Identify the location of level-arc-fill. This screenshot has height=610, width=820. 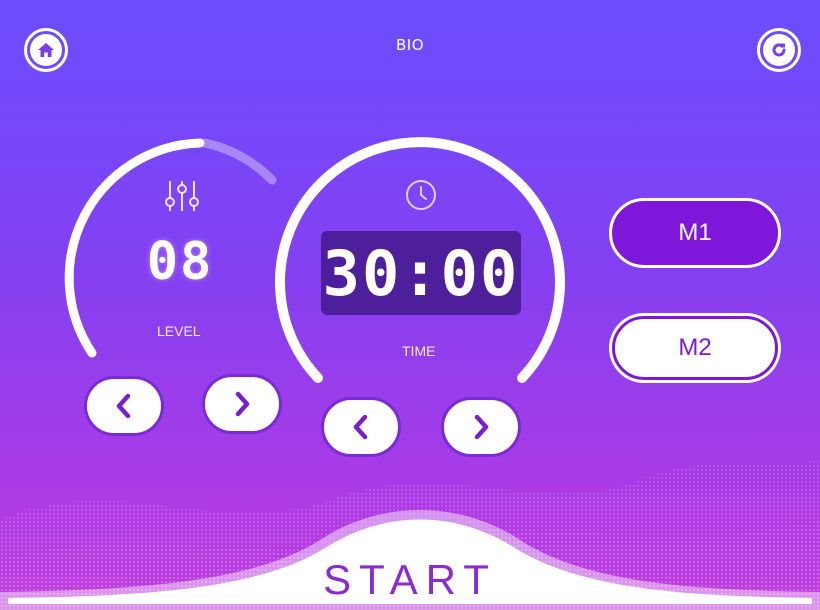
(238, 161).